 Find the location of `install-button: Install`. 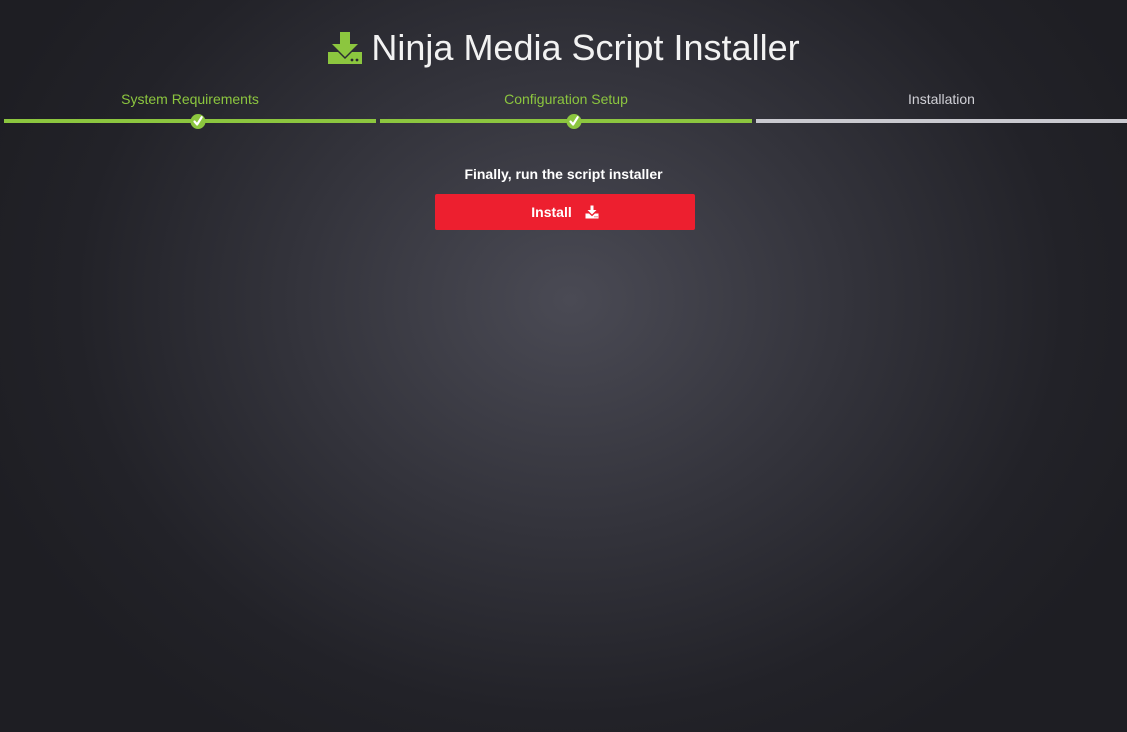

install-button: Install is located at coordinates (565, 212).